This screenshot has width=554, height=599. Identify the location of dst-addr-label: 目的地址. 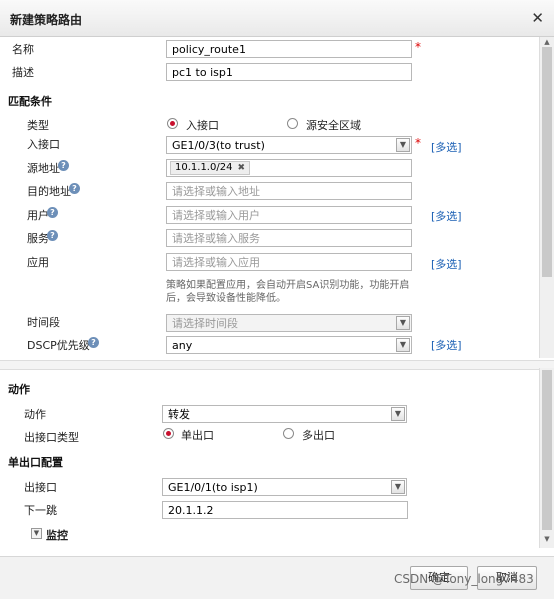
(49, 191).